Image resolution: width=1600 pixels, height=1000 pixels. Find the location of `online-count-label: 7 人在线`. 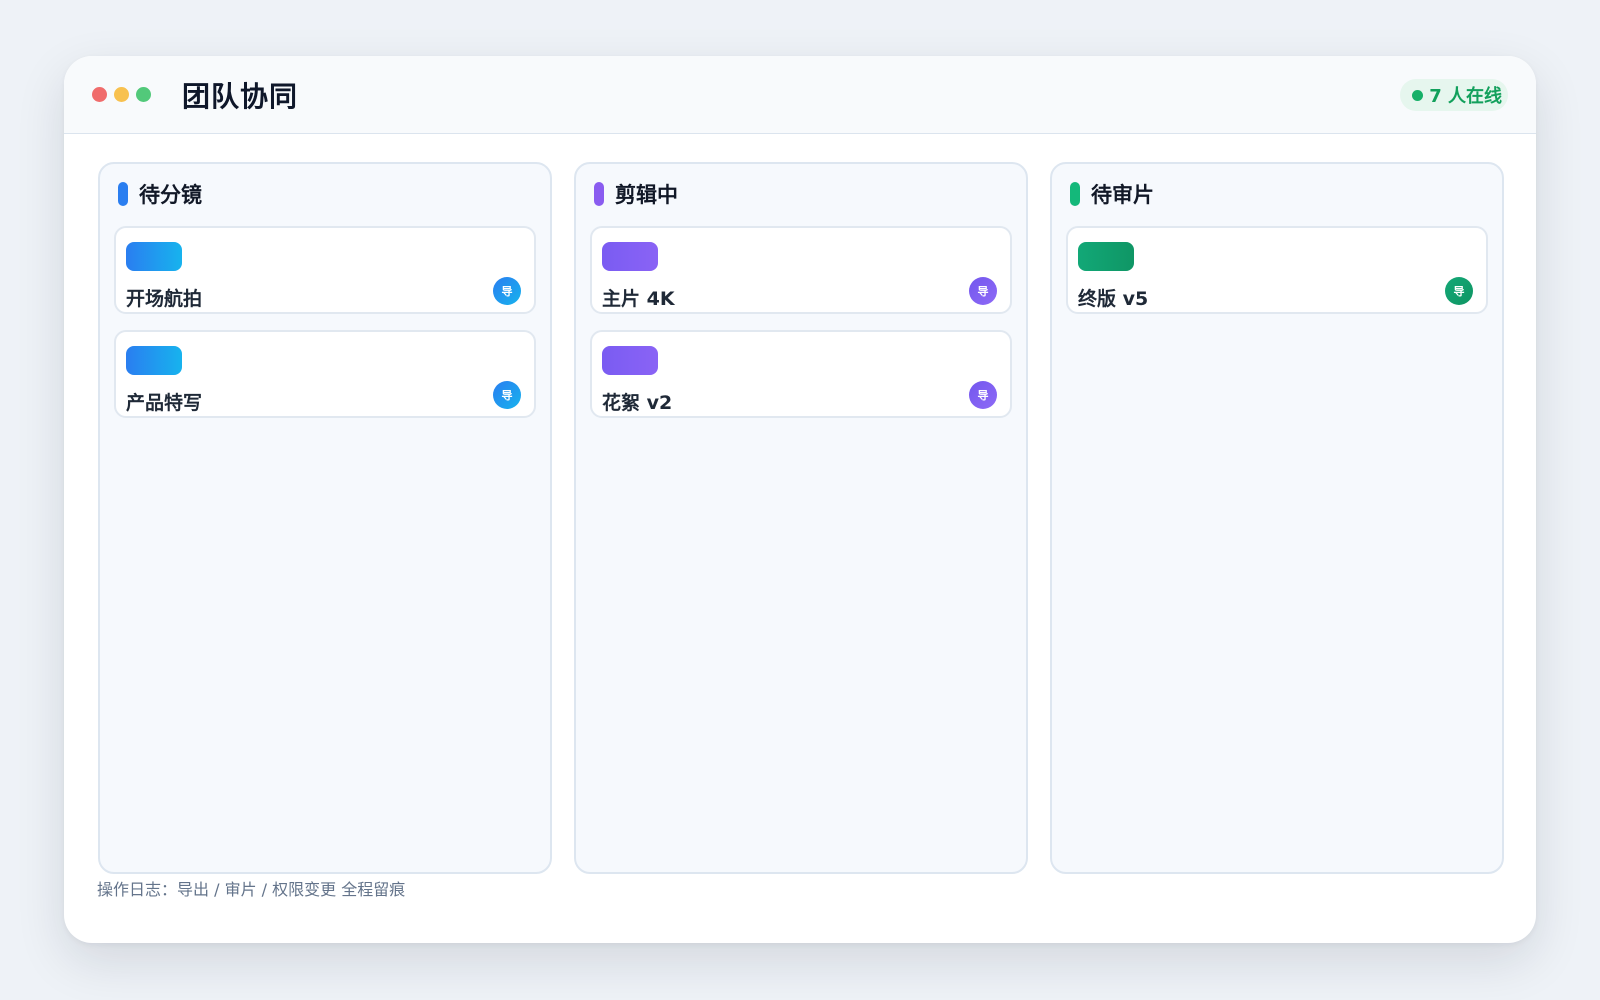

online-count-label: 7 人在线 is located at coordinates (1465, 96).